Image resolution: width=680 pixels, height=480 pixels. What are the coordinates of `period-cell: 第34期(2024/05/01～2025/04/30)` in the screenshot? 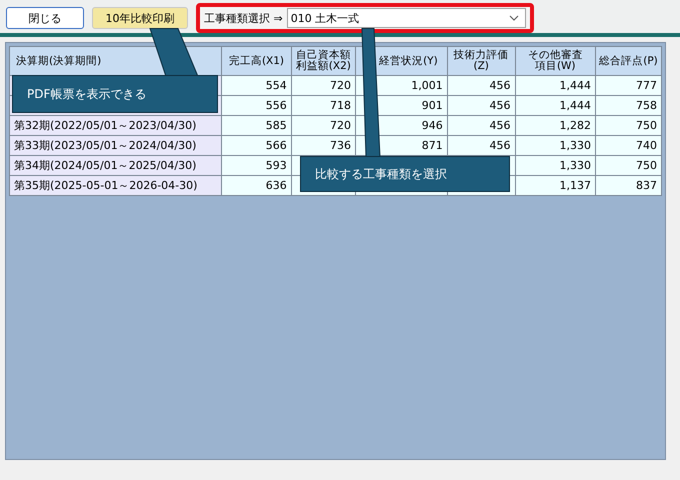 It's located at (116, 166).